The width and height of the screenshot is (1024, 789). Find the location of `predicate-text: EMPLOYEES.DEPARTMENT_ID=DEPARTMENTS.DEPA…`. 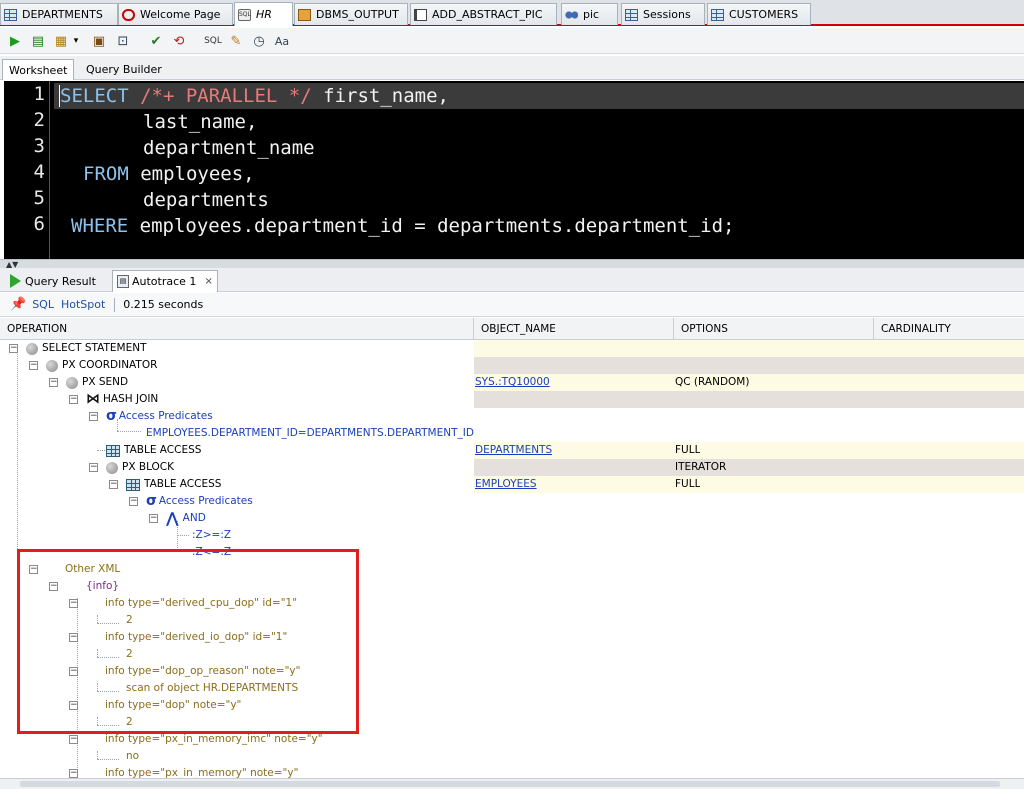

predicate-text: EMPLOYEES.DEPARTMENT_ID=DEPARTMENTS.DEPA… is located at coordinates (310, 433).